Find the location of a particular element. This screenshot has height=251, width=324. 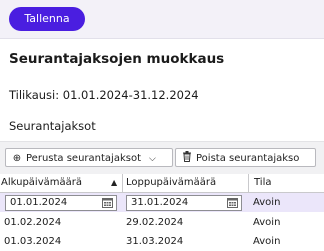

column-header-end: Loppupäivämäärä is located at coordinates (185, 183).